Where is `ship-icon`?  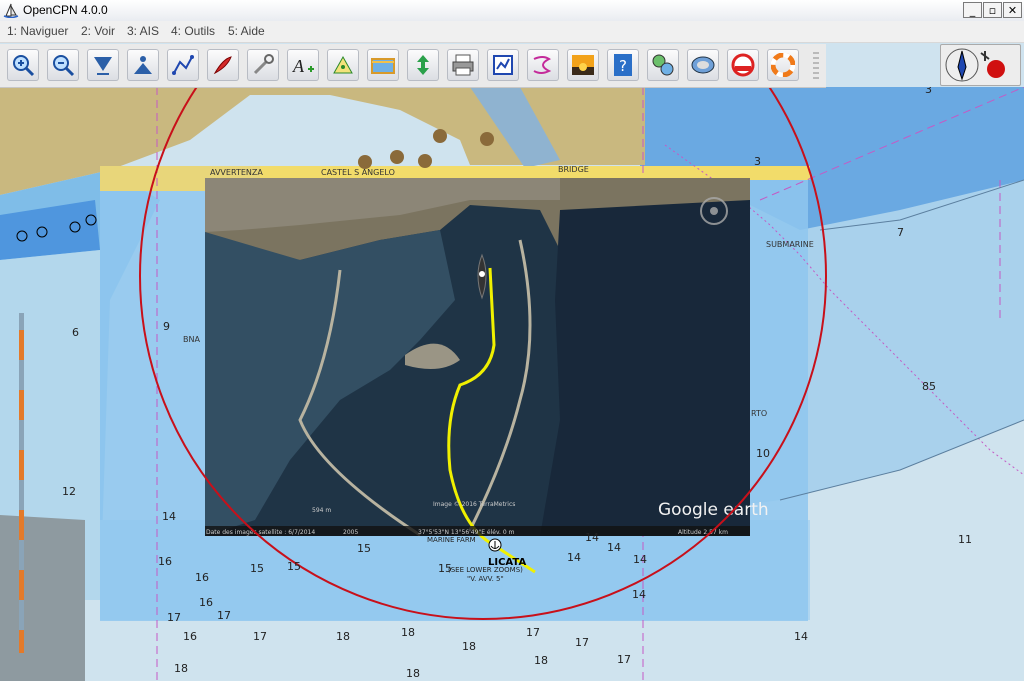 ship-icon is located at coordinates (222, 65).